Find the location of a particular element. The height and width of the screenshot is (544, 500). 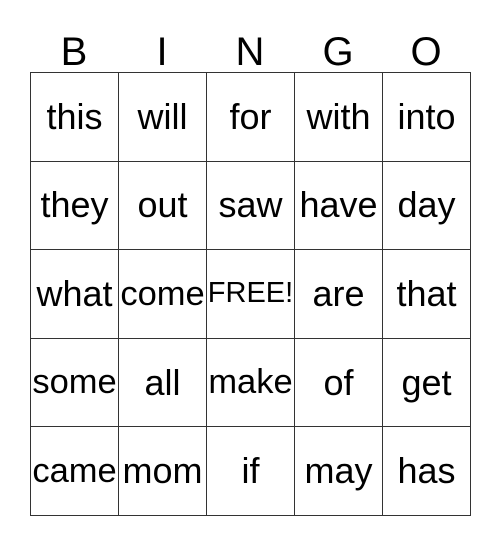

bingo-row: this will for with into is located at coordinates (251, 117).